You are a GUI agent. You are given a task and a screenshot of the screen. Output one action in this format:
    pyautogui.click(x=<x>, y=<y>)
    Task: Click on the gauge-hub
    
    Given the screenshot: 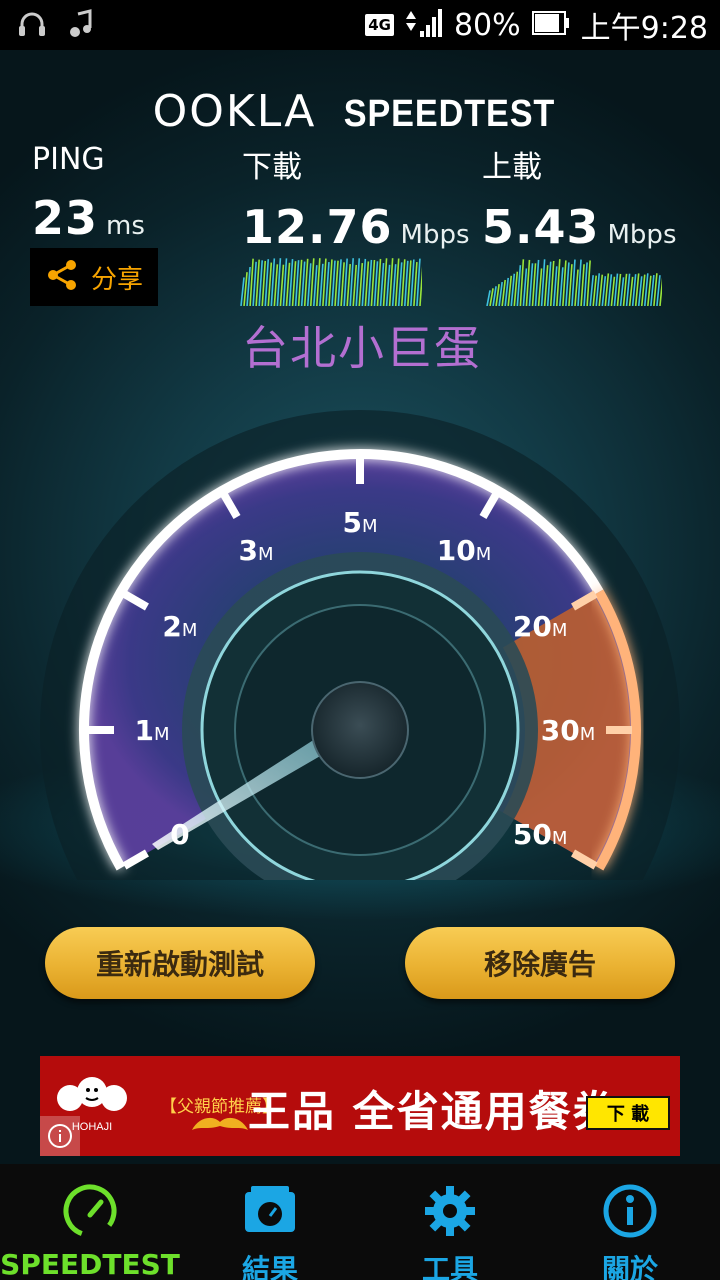 What is the action you would take?
    pyautogui.click(x=360, y=730)
    